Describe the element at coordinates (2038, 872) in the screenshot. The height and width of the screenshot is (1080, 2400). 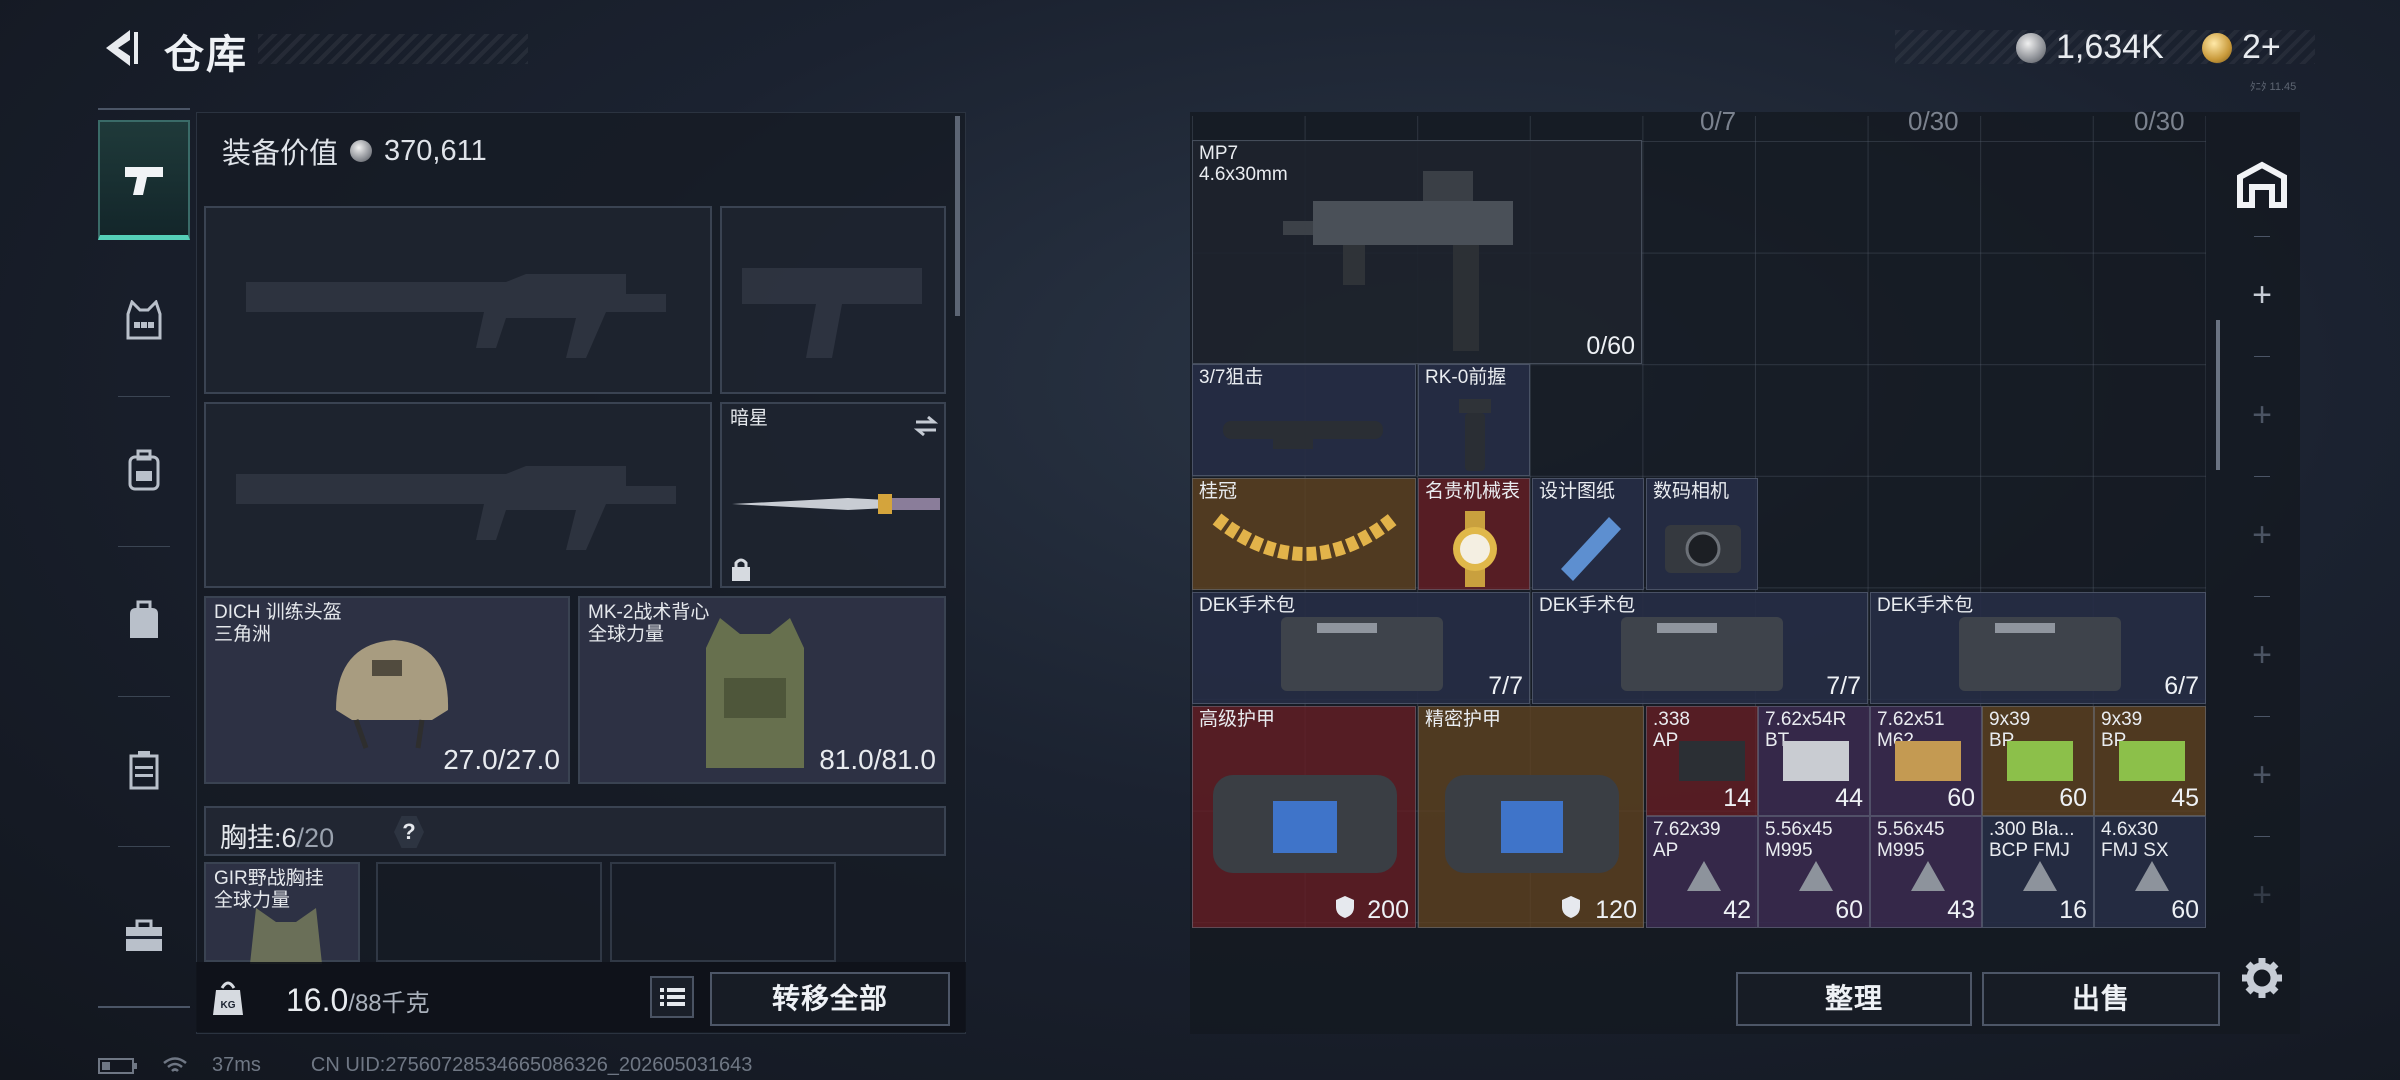
I see `inventory-item-ammo: .300 Bla... BCP FMJ 16` at that location.